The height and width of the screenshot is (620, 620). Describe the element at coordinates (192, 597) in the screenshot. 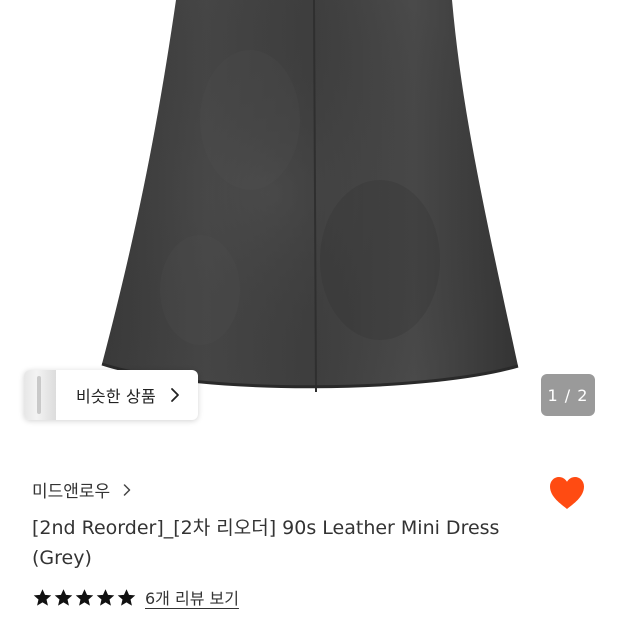

I see `view-reviews-link: 6개 리뷰 보기` at that location.